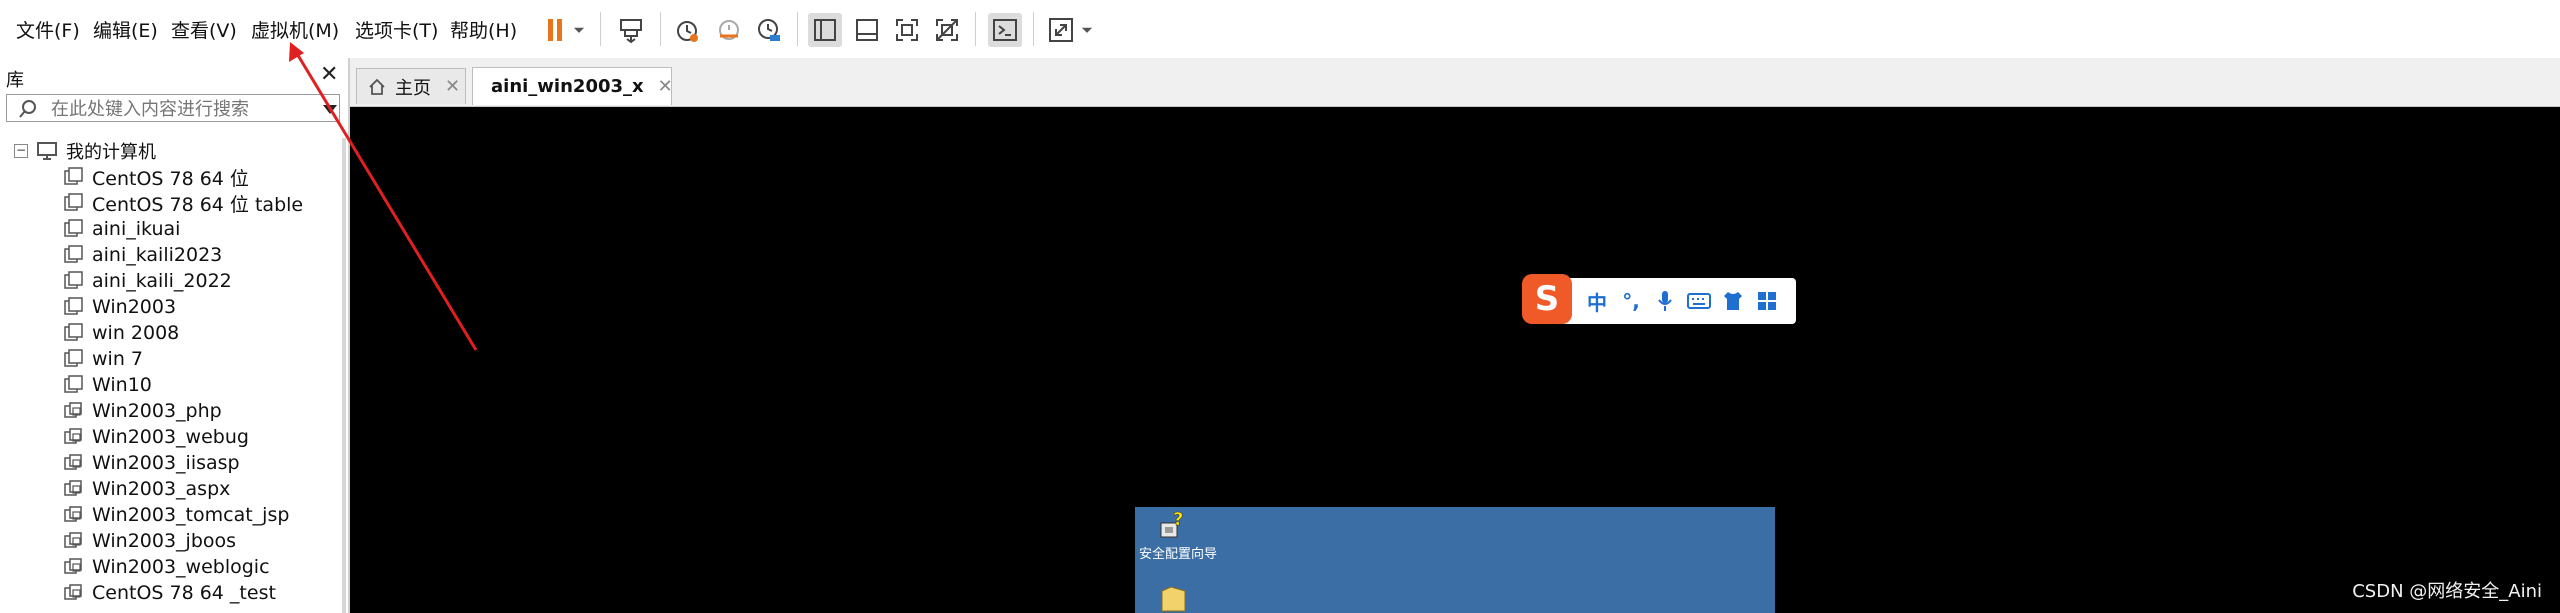 Image resolution: width=2560 pixels, height=613 pixels. I want to click on vm-list-item: Win2003_jboos, so click(150, 541).